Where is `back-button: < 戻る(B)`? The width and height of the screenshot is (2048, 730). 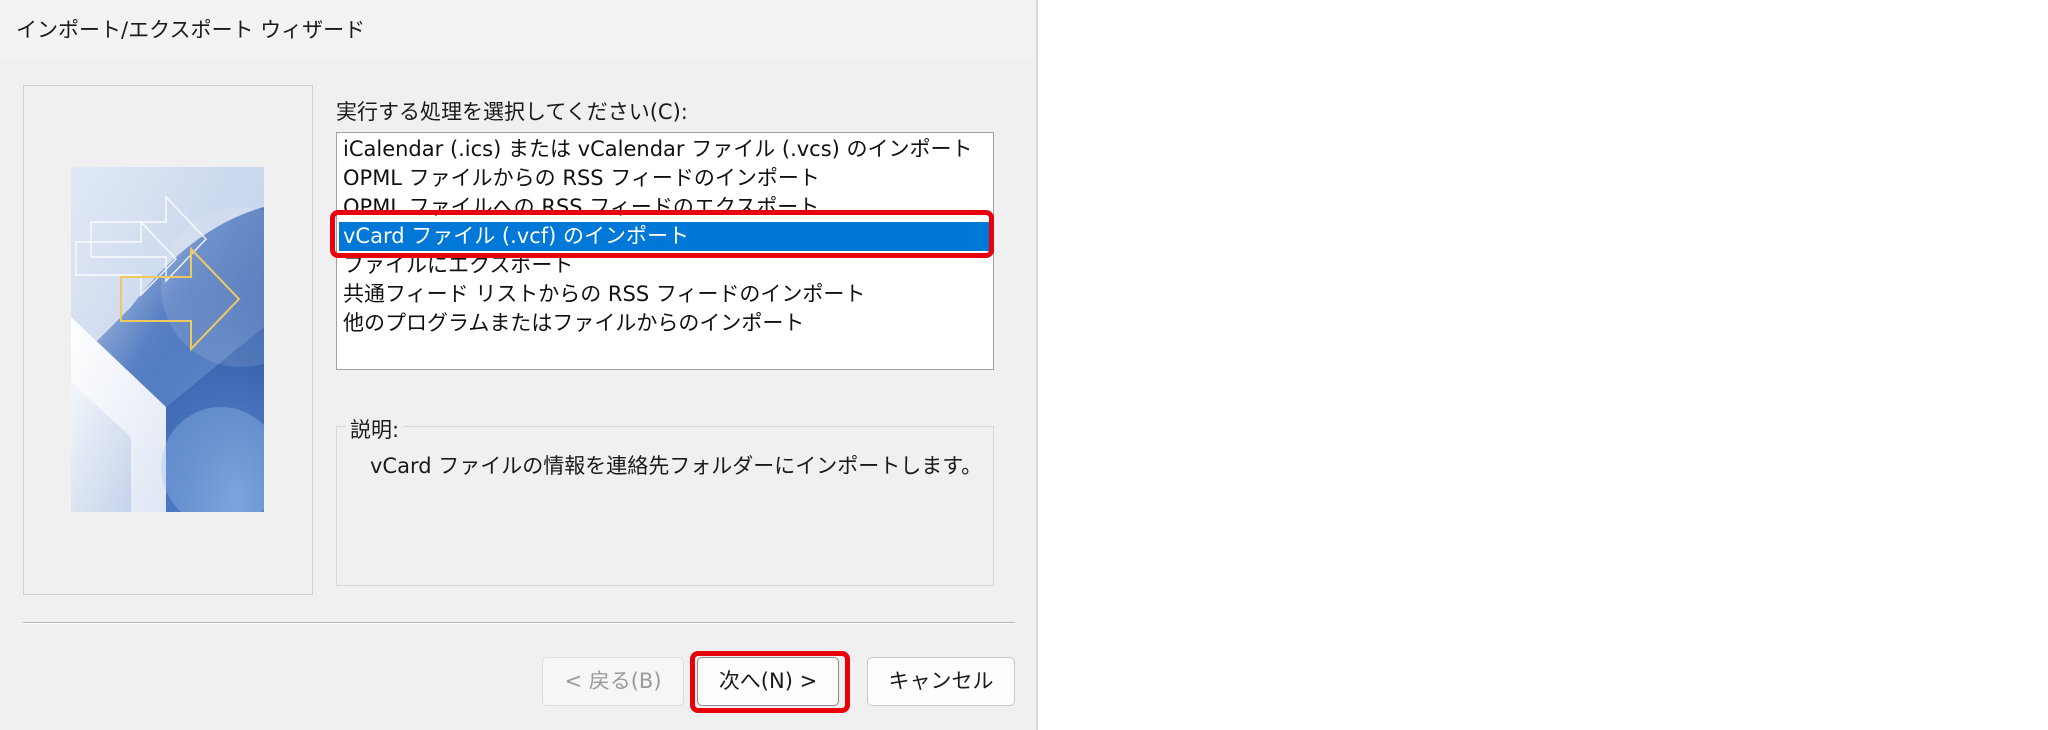
back-button: < 戻る(B) is located at coordinates (613, 681).